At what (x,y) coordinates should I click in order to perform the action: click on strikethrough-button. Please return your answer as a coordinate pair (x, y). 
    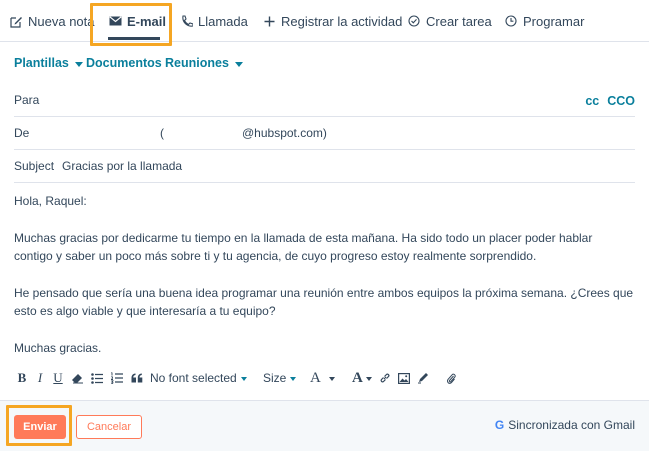
    Looking at the image, I should click on (77, 378).